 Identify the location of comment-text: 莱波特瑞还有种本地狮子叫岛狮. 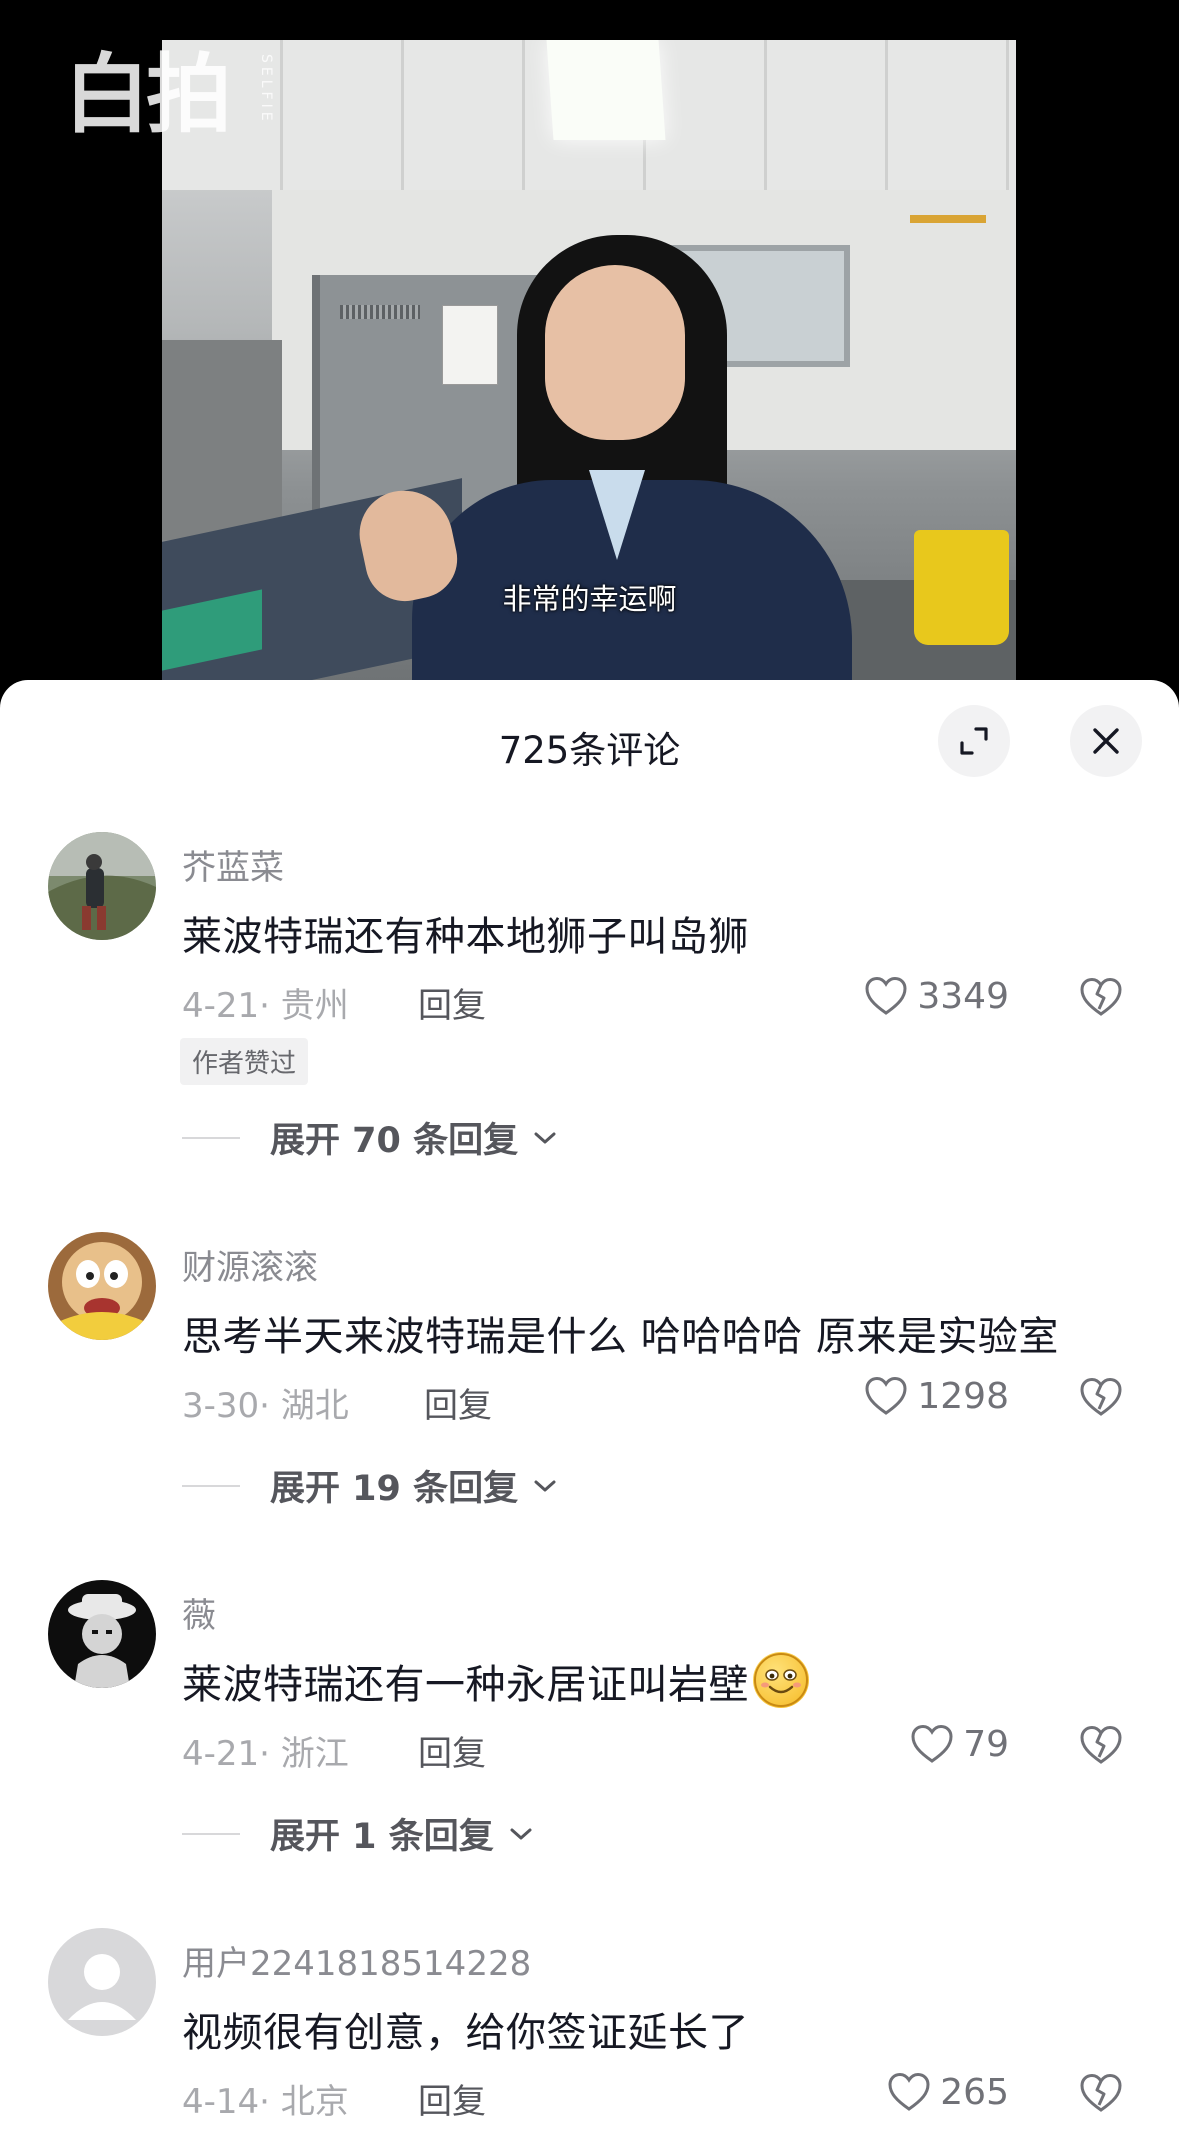
(465, 937).